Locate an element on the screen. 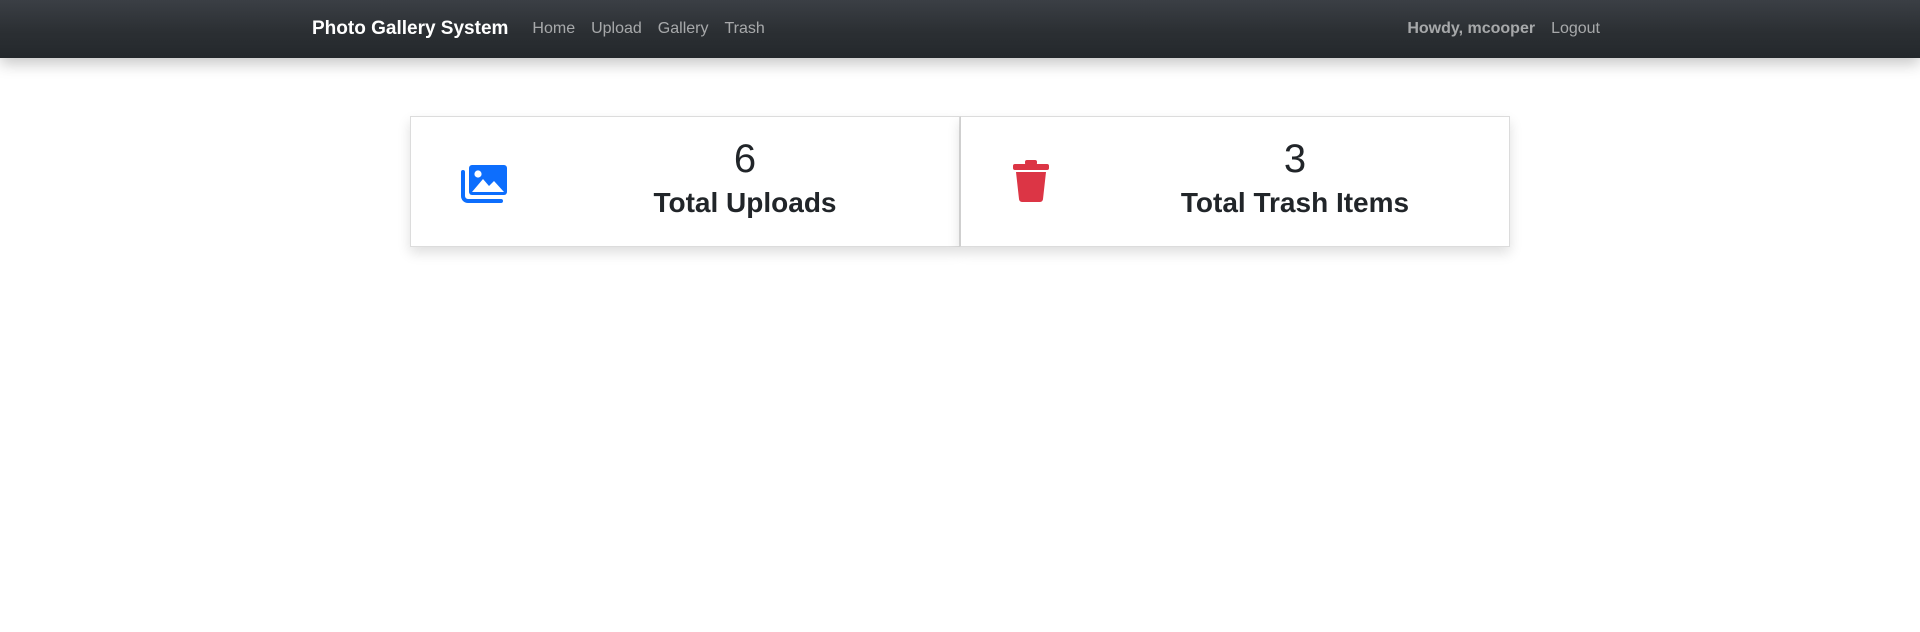 This screenshot has width=1920, height=632. trash-card-body: 3 Total Trash Items is located at coordinates (1295, 179).